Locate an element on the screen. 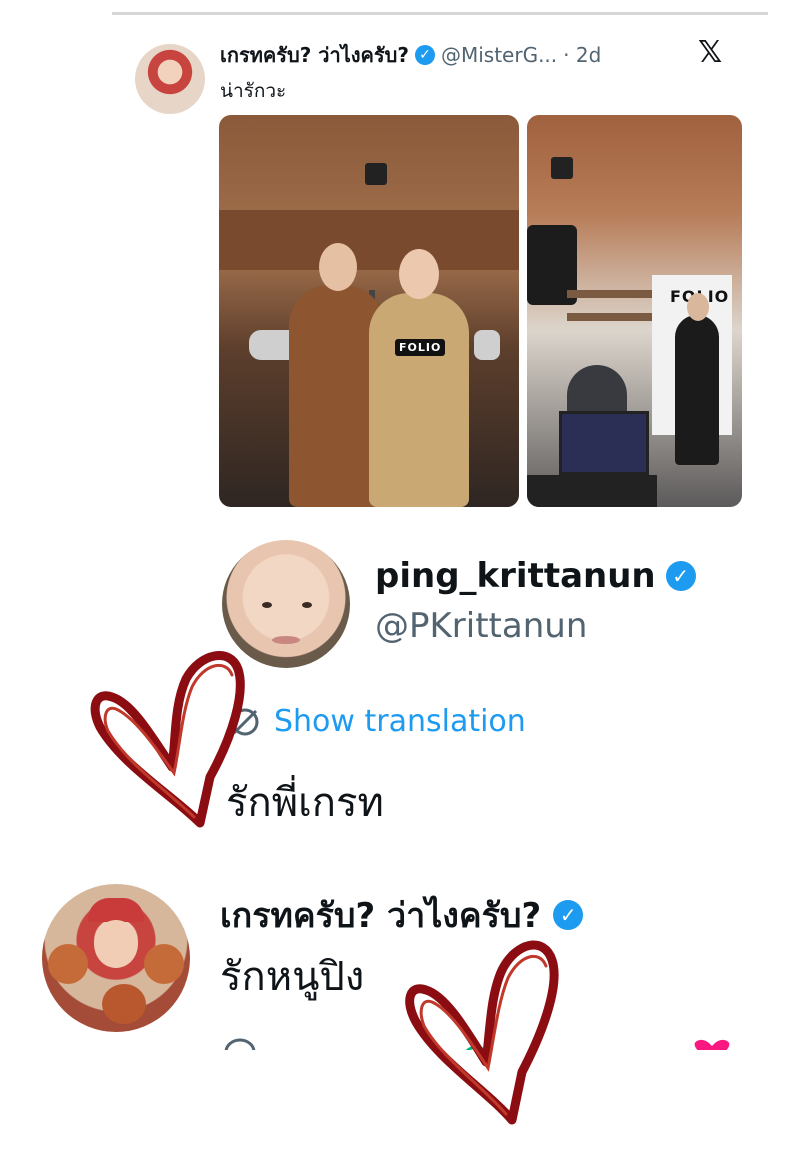  ping-tweet-text: รักพี่เกรท is located at coordinates (305, 803).